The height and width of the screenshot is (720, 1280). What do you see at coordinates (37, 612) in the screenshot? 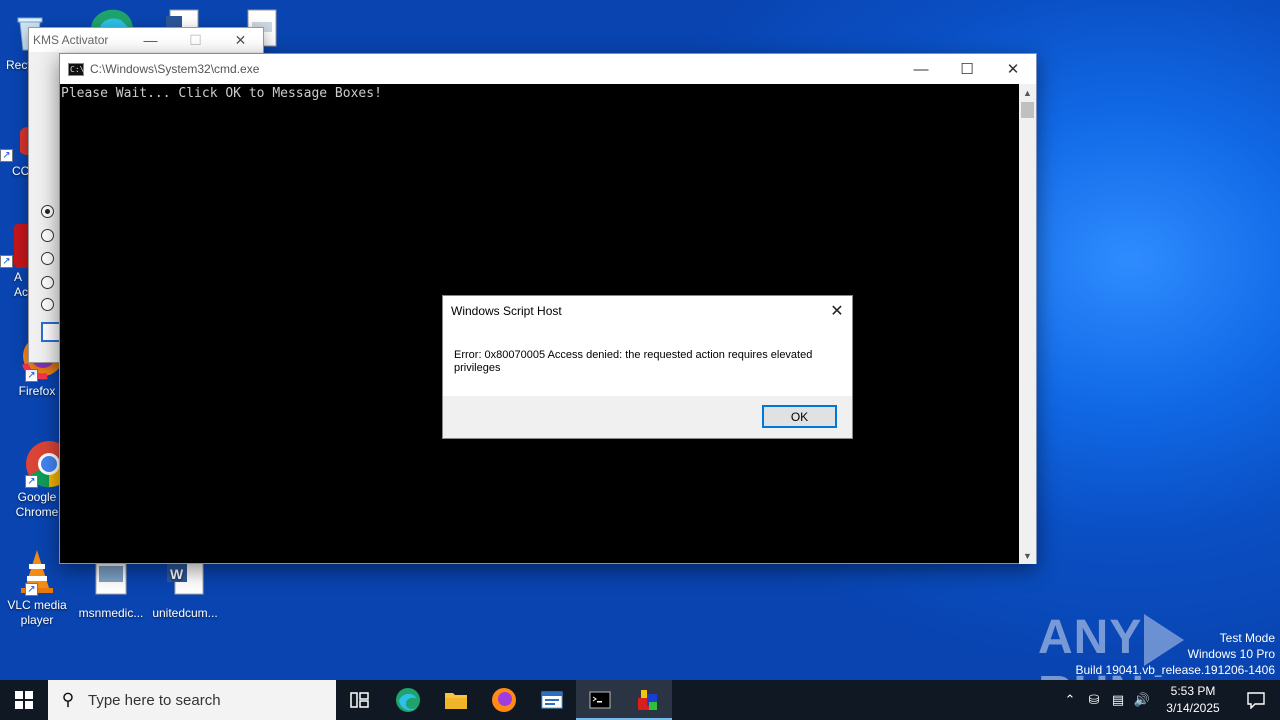
I see `desktop-icon-label: VLC media player` at bounding box center [37, 612].